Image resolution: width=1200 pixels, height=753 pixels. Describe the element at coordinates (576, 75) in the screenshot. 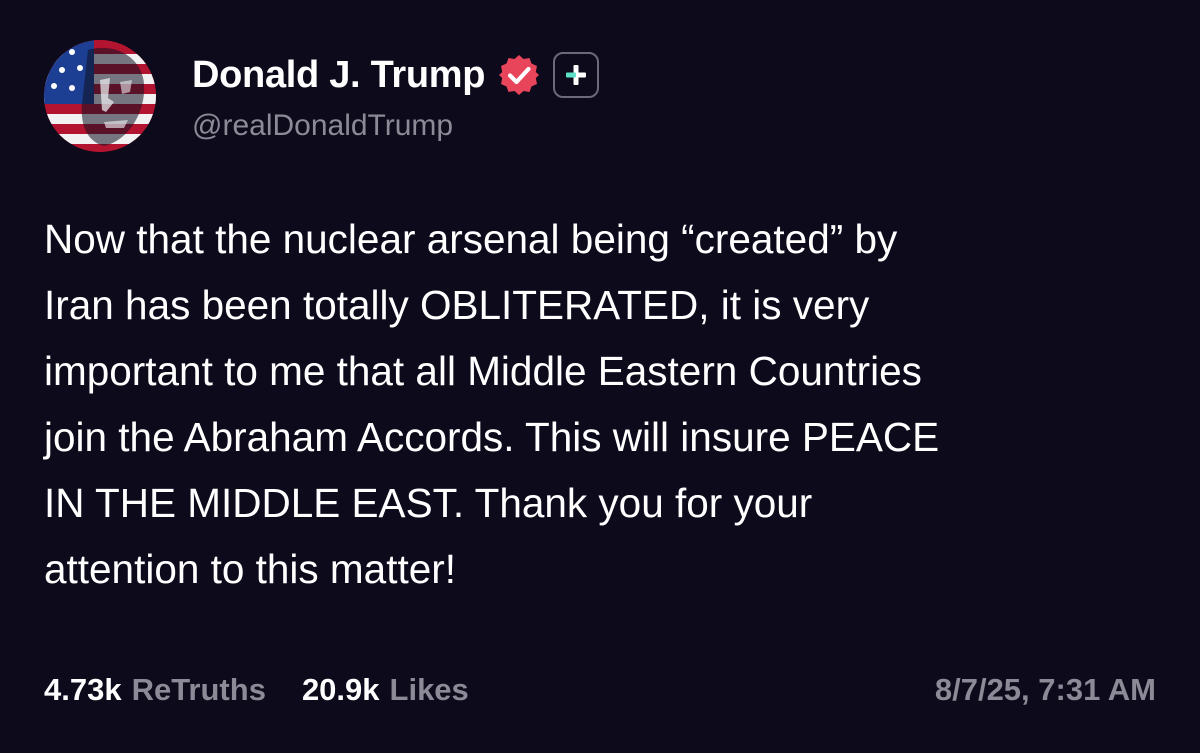

I see `plus-icon` at that location.